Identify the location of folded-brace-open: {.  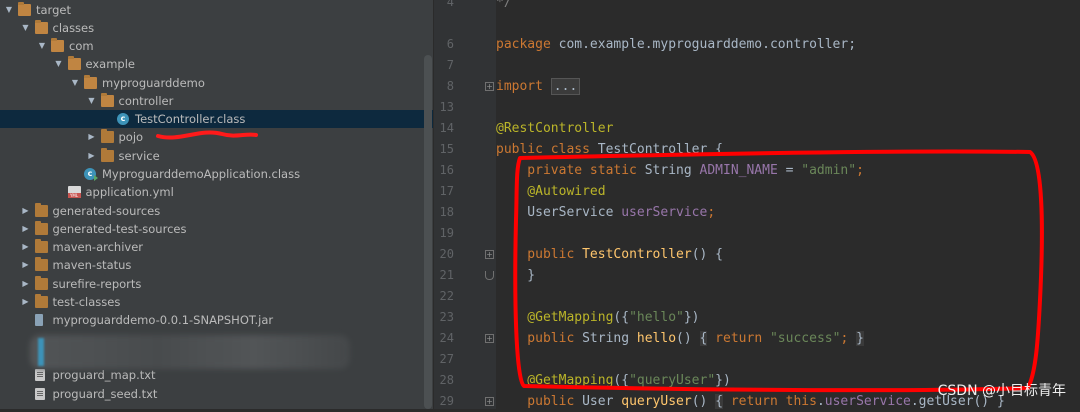
(719, 401).